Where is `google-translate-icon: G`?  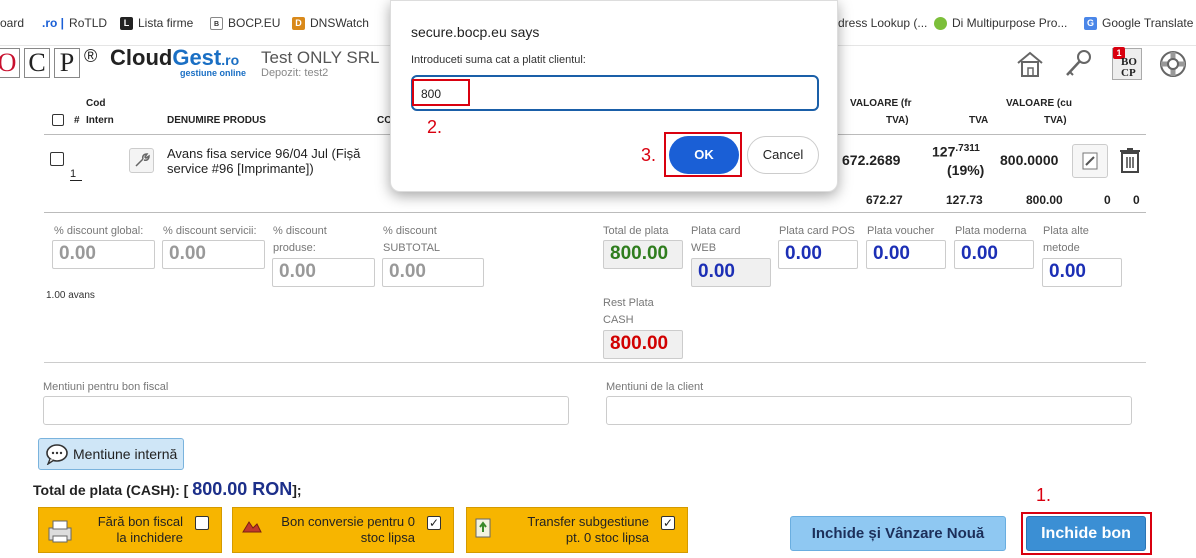
google-translate-icon: G is located at coordinates (1090, 23).